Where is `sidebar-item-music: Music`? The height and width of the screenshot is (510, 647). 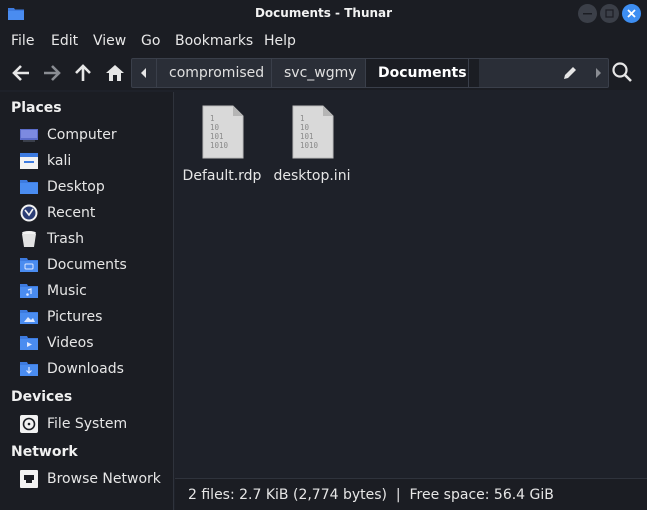 sidebar-item-music: Music is located at coordinates (86, 291).